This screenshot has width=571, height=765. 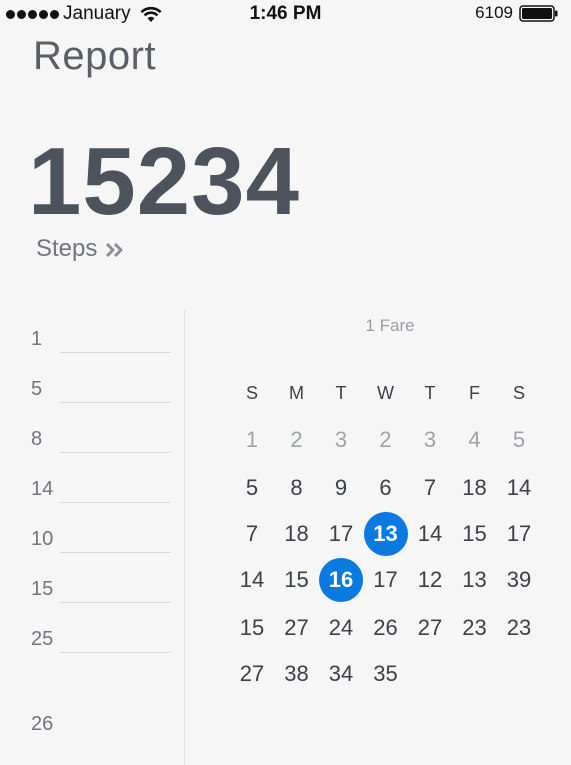 I want to click on page-title: Report, so click(x=95, y=56).